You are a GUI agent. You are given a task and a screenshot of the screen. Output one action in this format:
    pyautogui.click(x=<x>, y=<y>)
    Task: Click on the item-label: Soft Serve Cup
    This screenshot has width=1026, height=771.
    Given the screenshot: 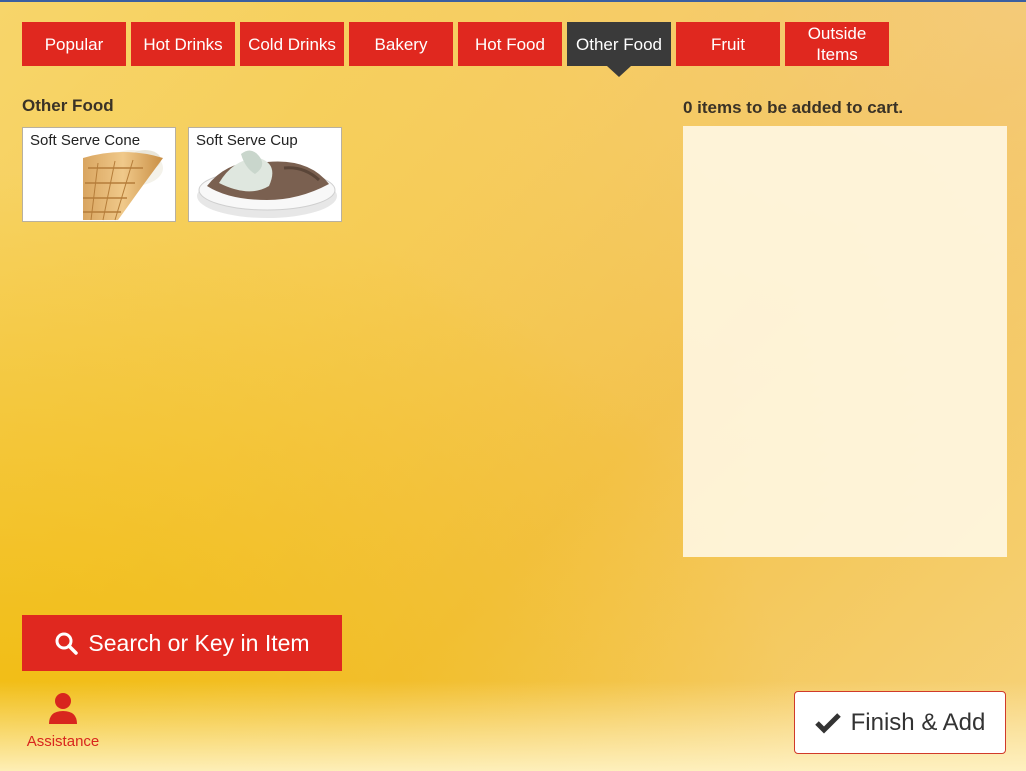 What is the action you would take?
    pyautogui.click(x=247, y=140)
    